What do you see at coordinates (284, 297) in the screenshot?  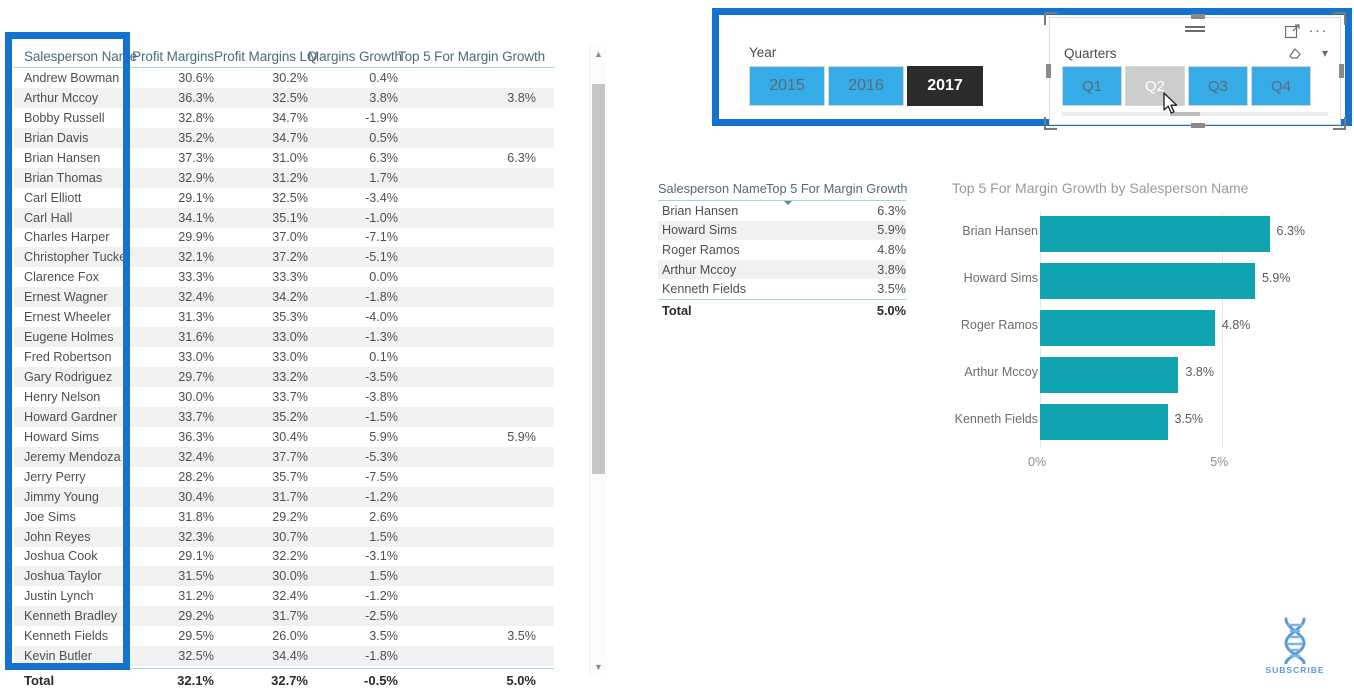 I see `table-row: Ernest Wagner 32.4% 34.2% -1.8%` at bounding box center [284, 297].